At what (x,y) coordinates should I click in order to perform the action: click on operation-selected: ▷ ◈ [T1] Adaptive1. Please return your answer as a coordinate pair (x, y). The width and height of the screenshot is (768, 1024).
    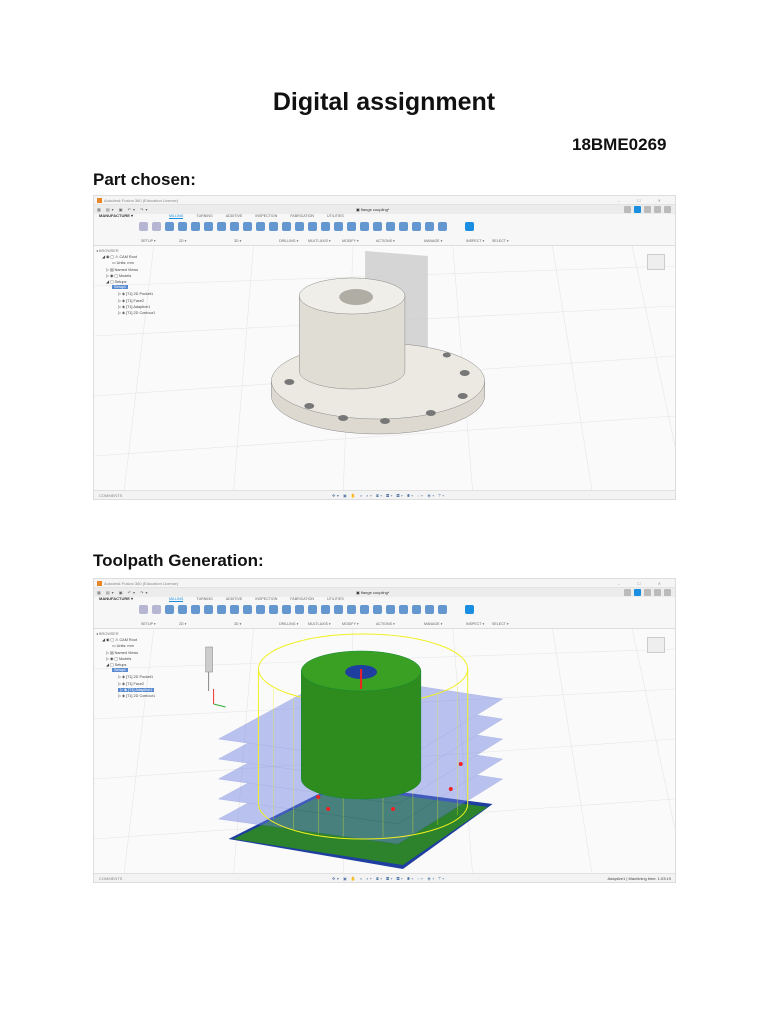
    Looking at the image, I should click on (136, 689).